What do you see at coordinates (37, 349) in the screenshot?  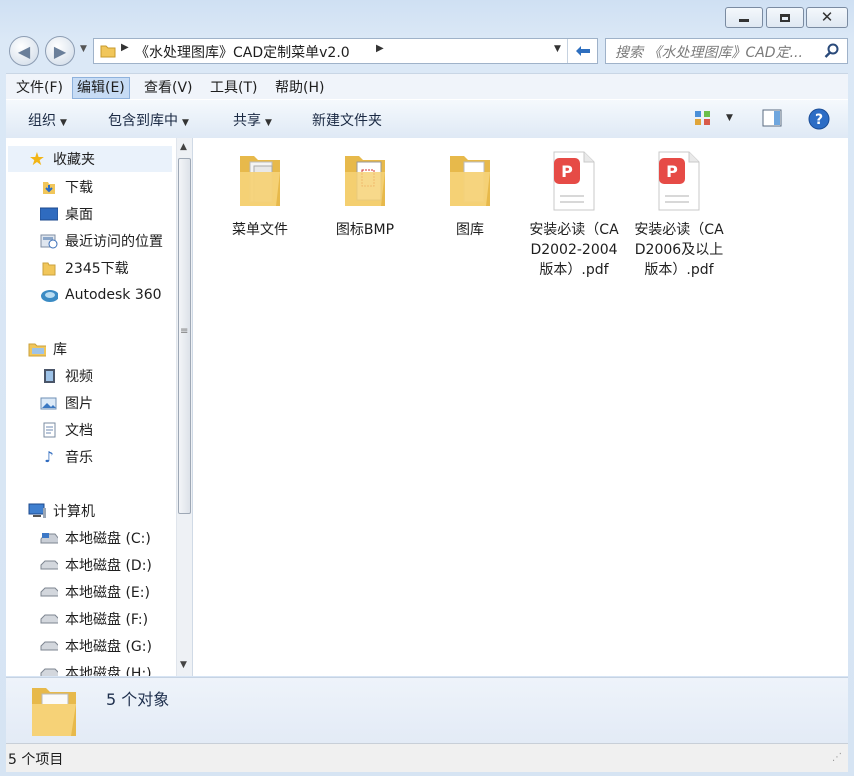 I see `libraries-icon` at bounding box center [37, 349].